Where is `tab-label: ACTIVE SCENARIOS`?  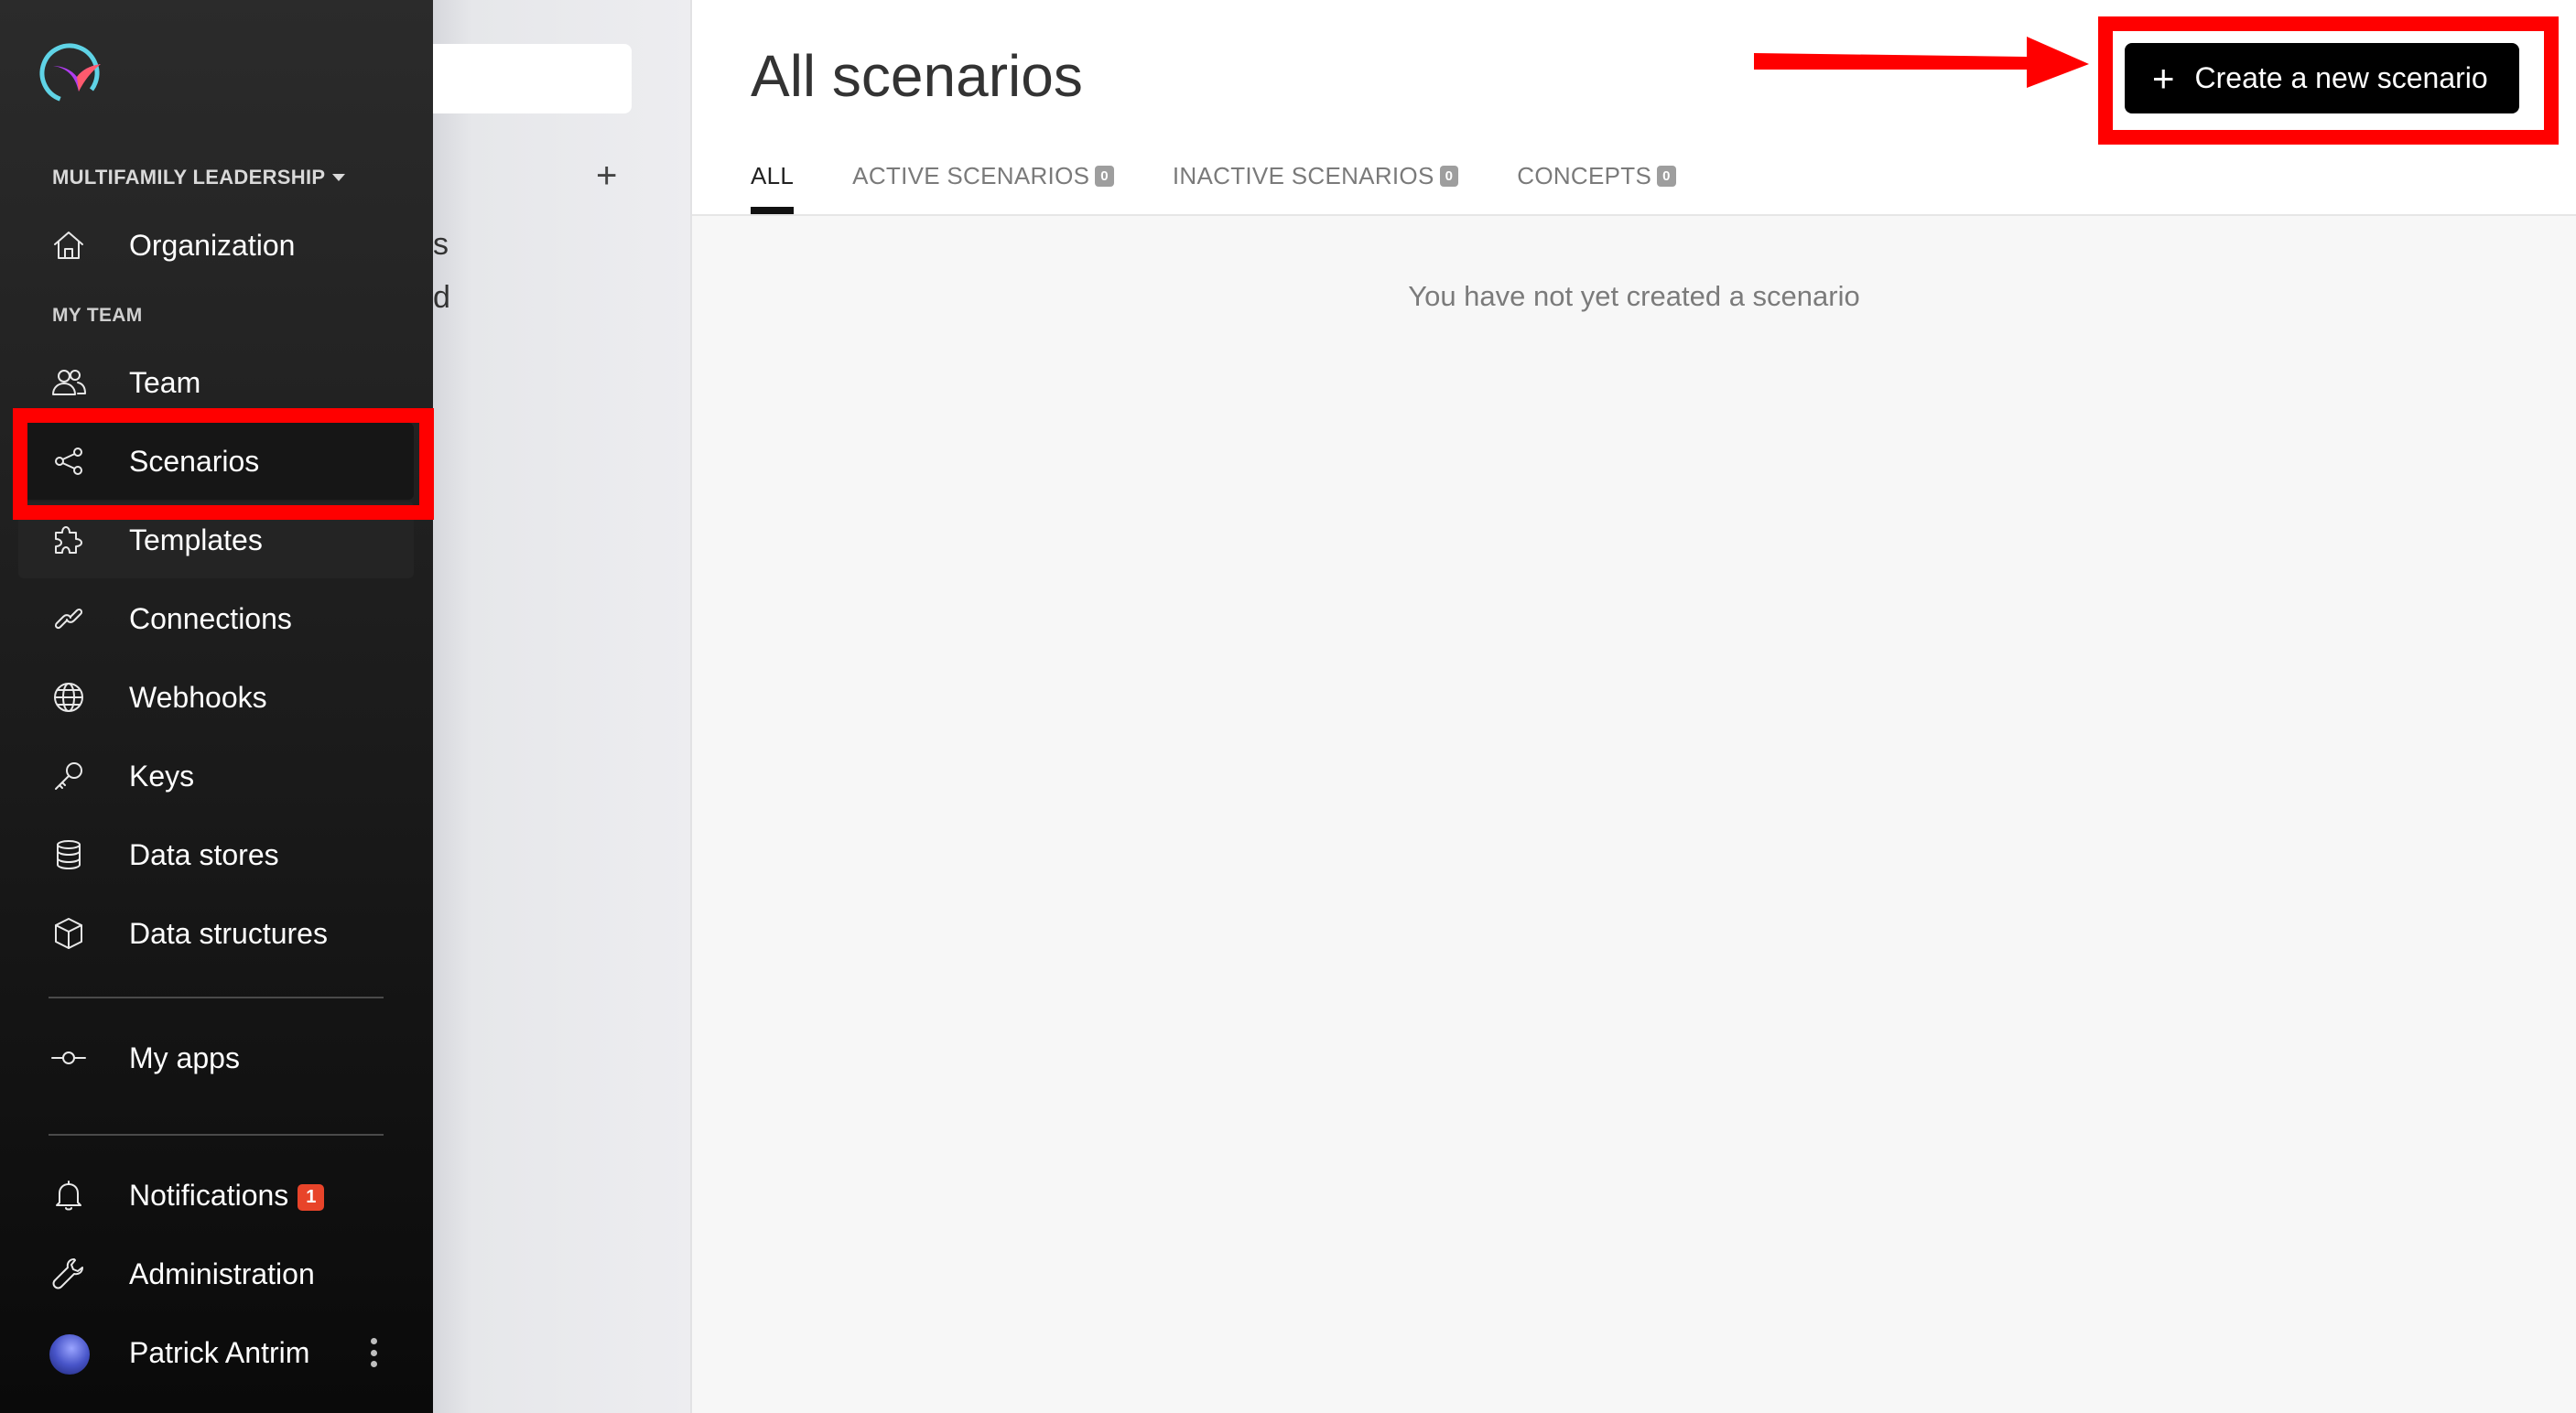
tab-label: ACTIVE SCENARIOS is located at coordinates (971, 175).